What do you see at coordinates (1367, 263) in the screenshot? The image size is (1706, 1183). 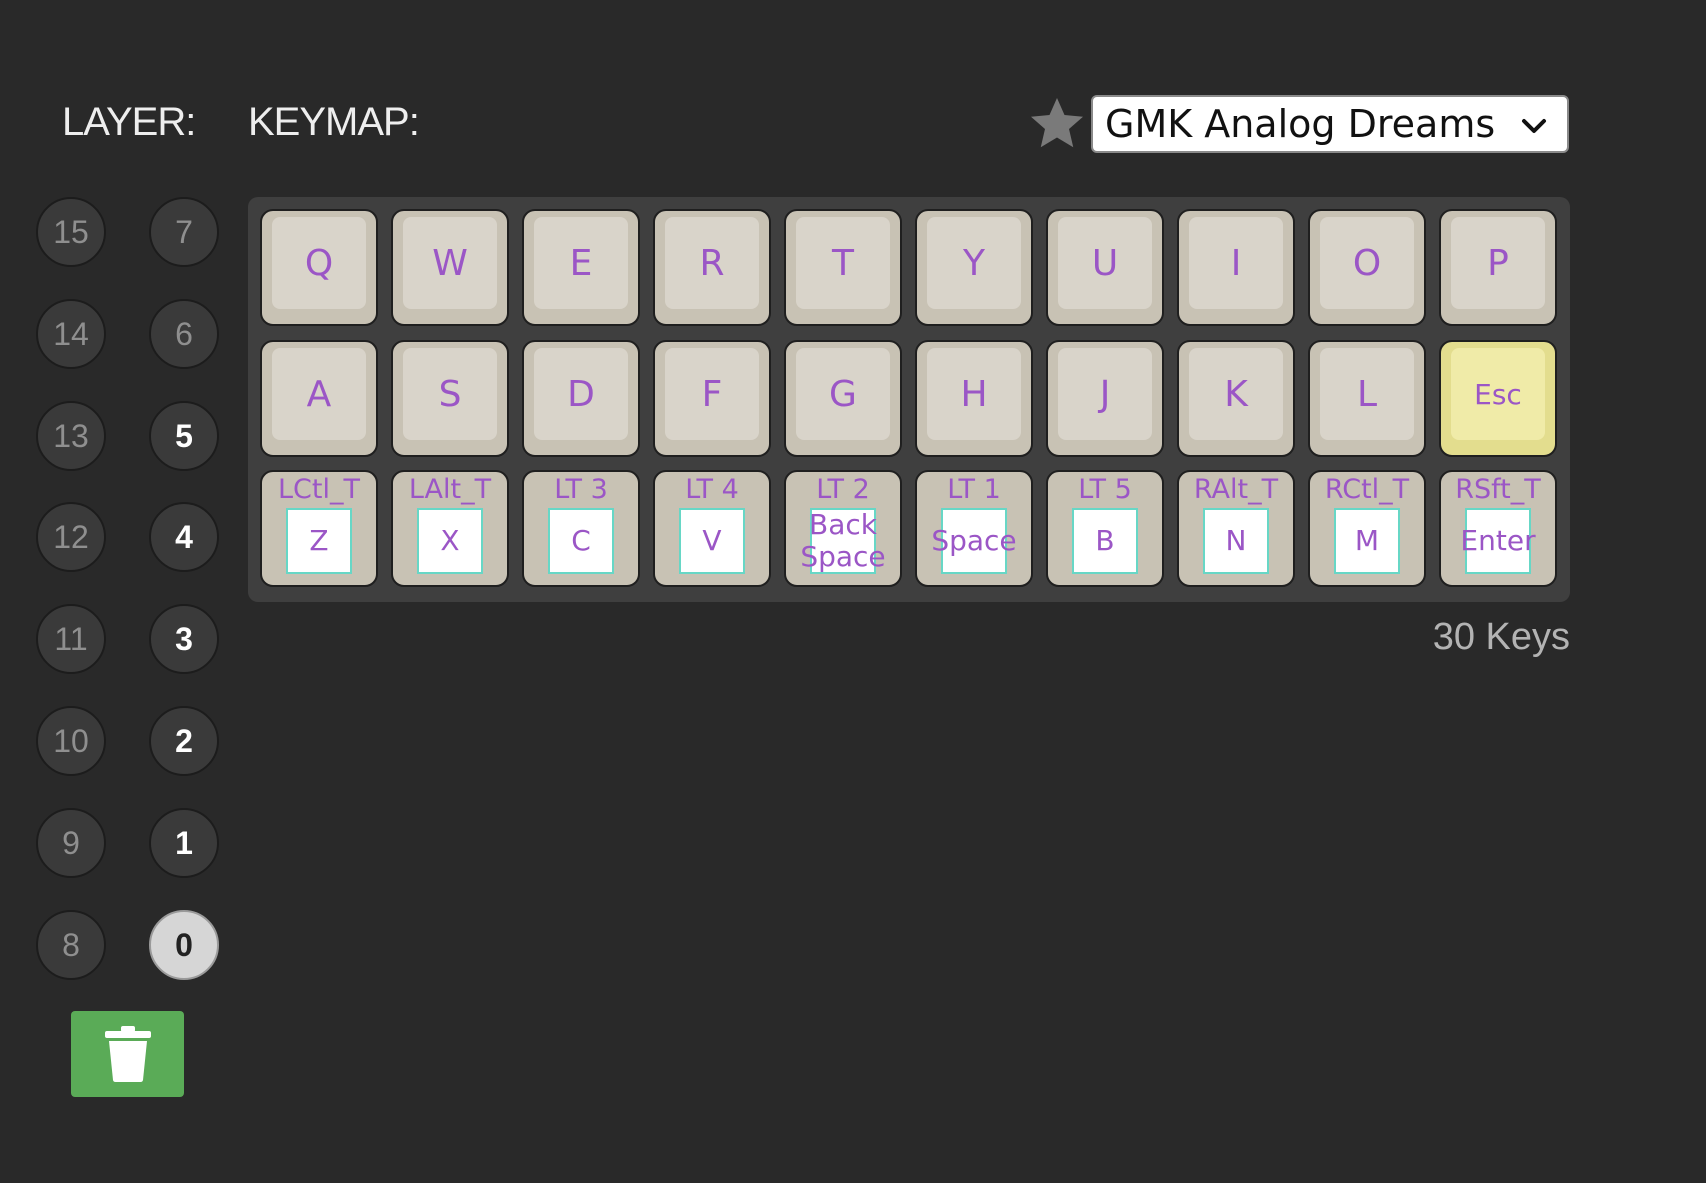 I see `key-legend: O` at bounding box center [1367, 263].